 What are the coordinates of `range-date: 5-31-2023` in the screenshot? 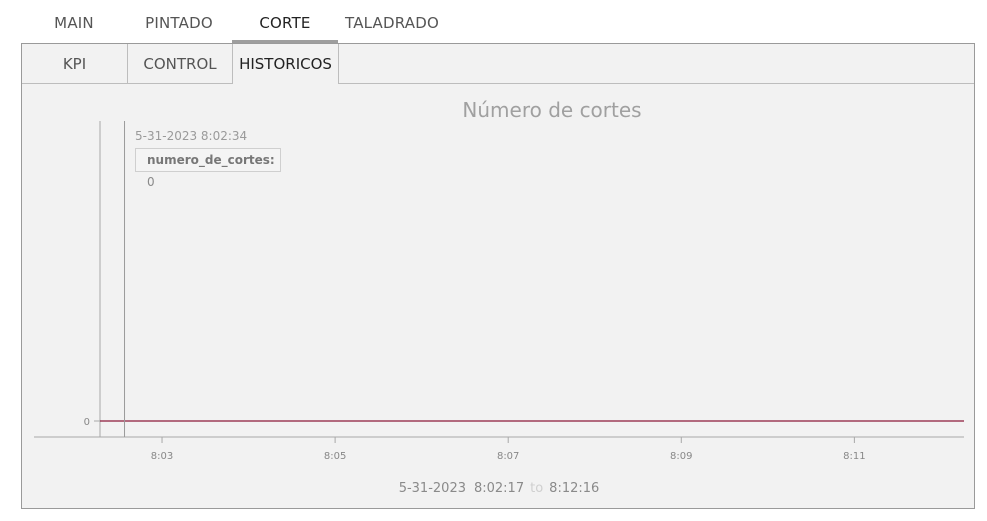 It's located at (432, 488).